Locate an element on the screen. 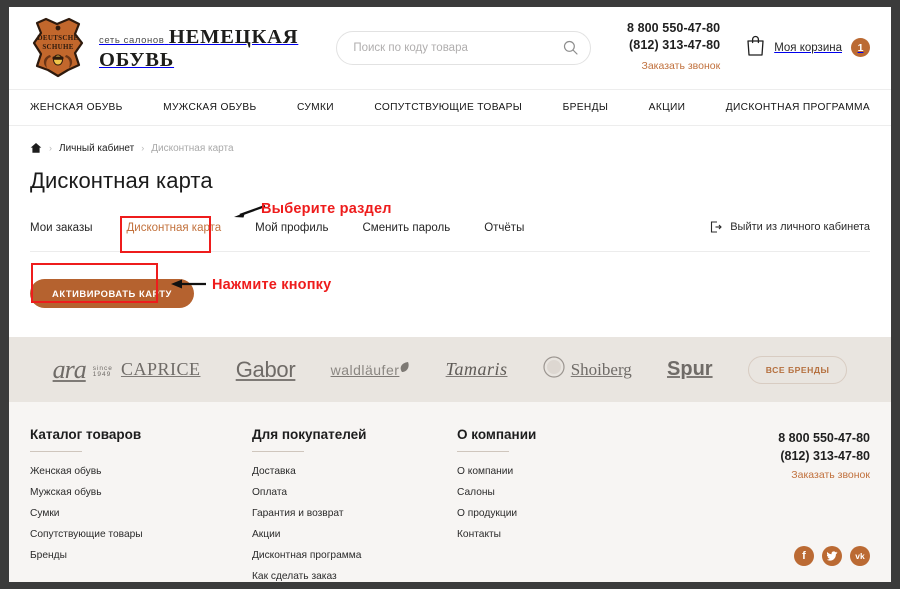 This screenshot has width=900, height=589. nav-item-bags: СУМКИ is located at coordinates (315, 107).